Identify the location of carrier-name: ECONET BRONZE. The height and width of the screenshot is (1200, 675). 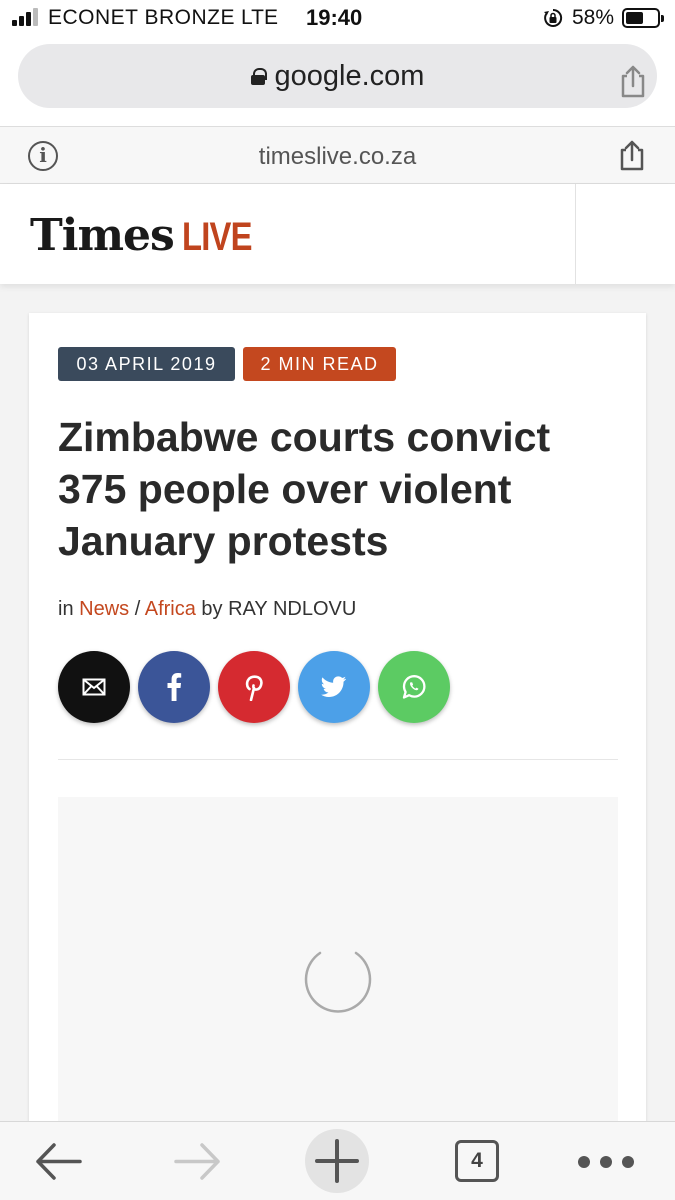
(141, 17).